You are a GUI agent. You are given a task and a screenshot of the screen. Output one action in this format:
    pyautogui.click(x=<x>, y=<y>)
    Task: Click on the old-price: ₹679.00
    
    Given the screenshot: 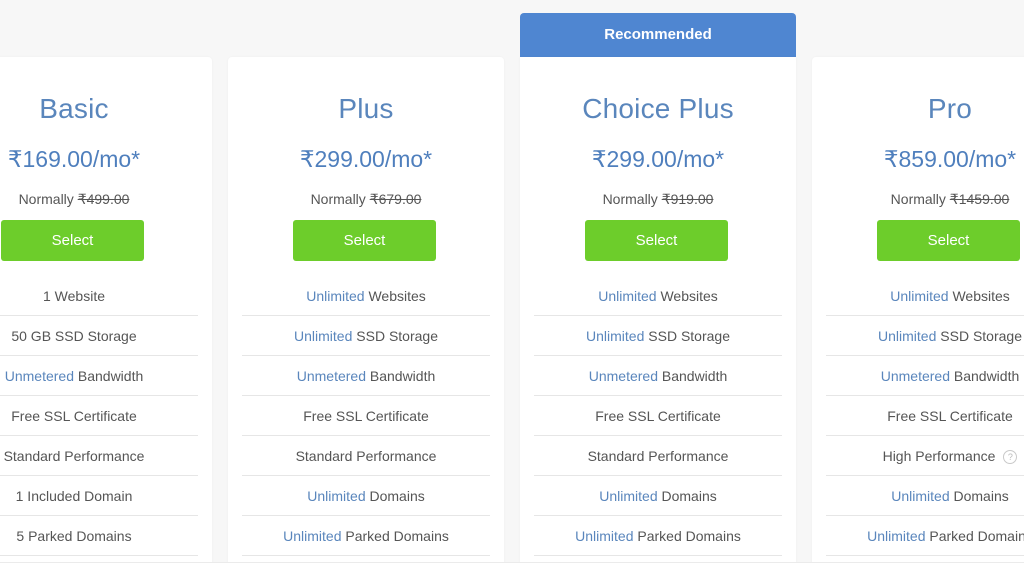 What is the action you would take?
    pyautogui.click(x=395, y=199)
    